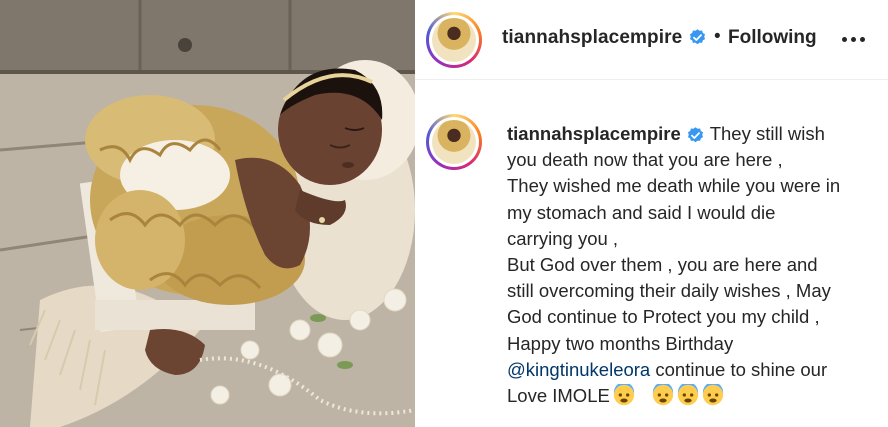 This screenshot has height=427, width=888. Describe the element at coordinates (578, 369) in the screenshot. I see `mention-link: @kingtinukeleora` at that location.